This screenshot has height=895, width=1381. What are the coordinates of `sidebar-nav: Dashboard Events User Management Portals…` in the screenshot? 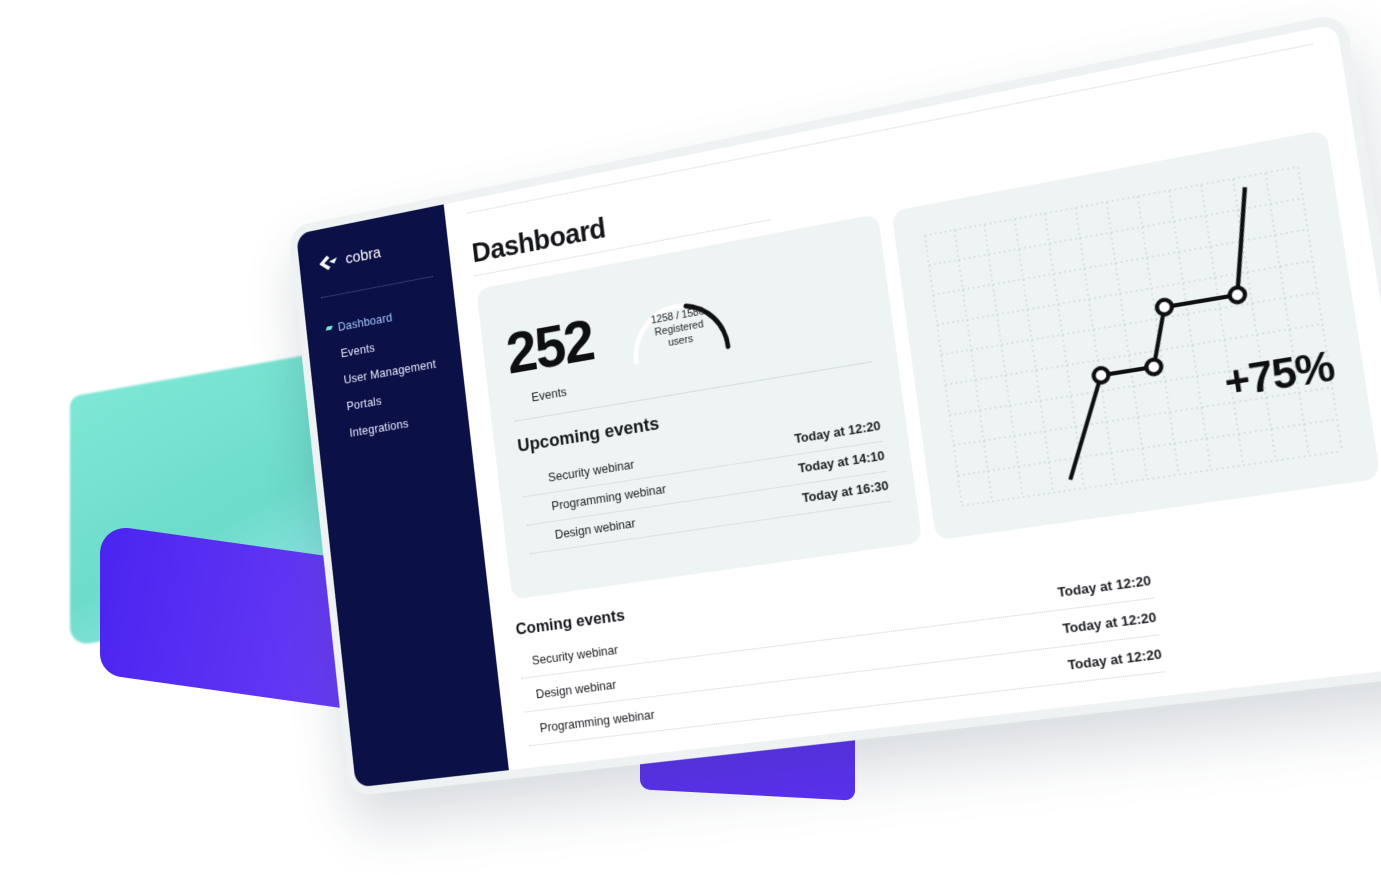 It's located at (386, 371).